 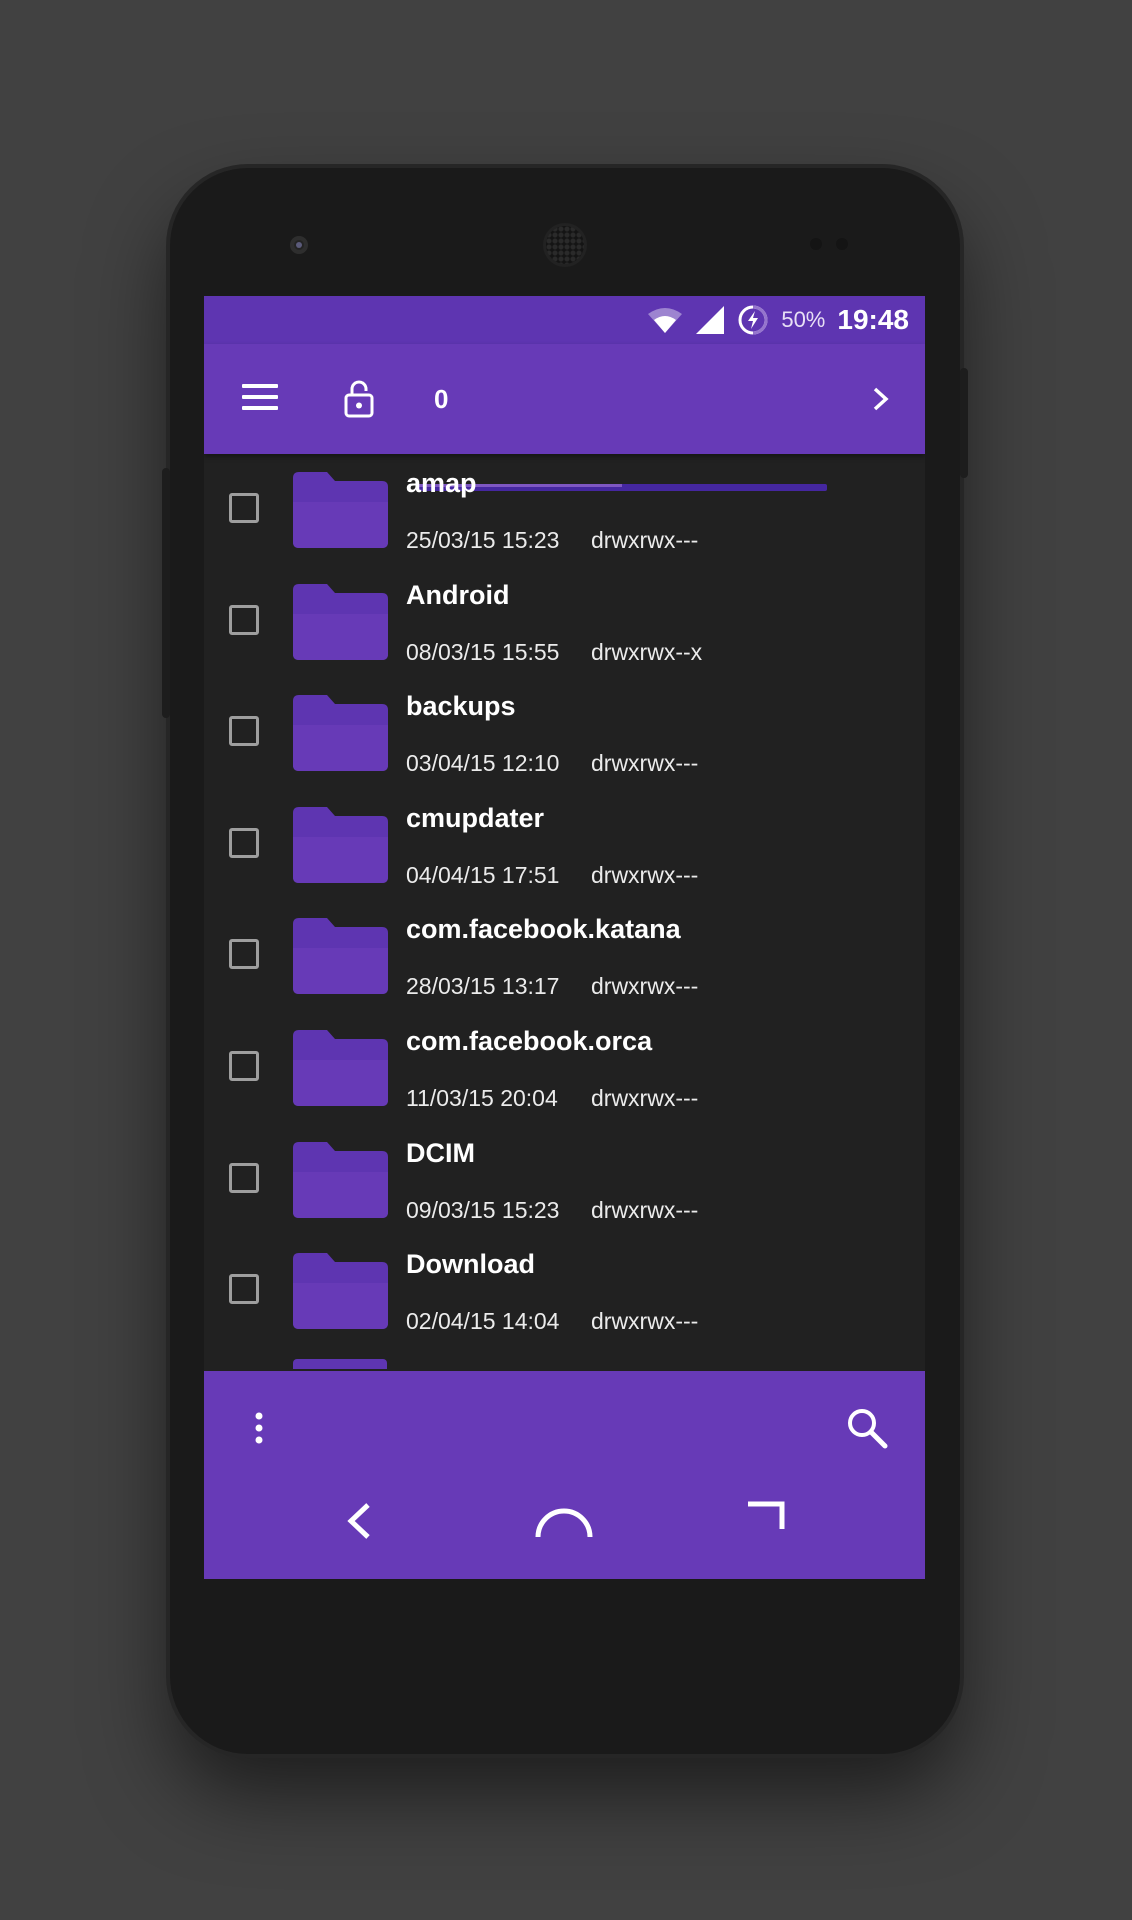 What do you see at coordinates (881, 399) in the screenshot?
I see `chevron-right-icon` at bounding box center [881, 399].